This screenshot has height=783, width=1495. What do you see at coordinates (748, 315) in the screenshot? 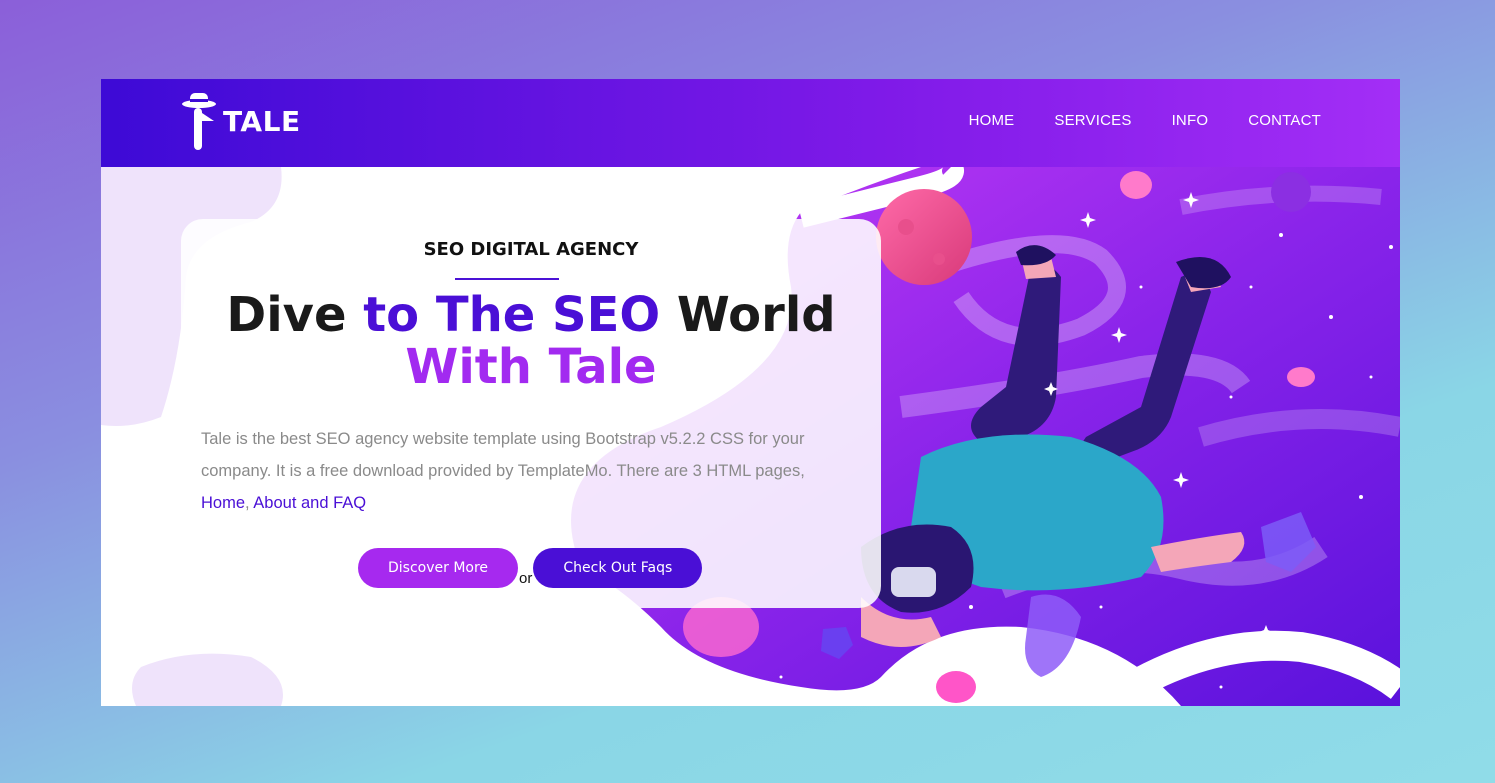
I see `headline-part3: World` at bounding box center [748, 315].